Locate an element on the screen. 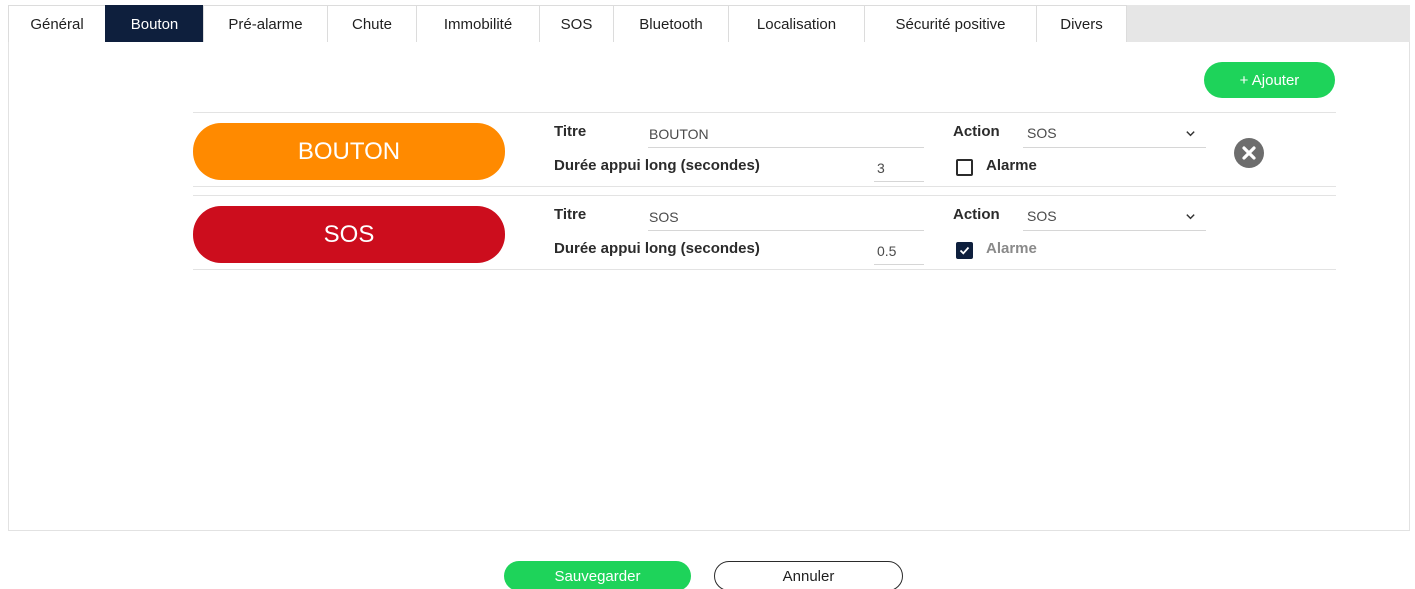 This screenshot has height=589, width=1415. tab-bouton: Bouton is located at coordinates (154, 23).